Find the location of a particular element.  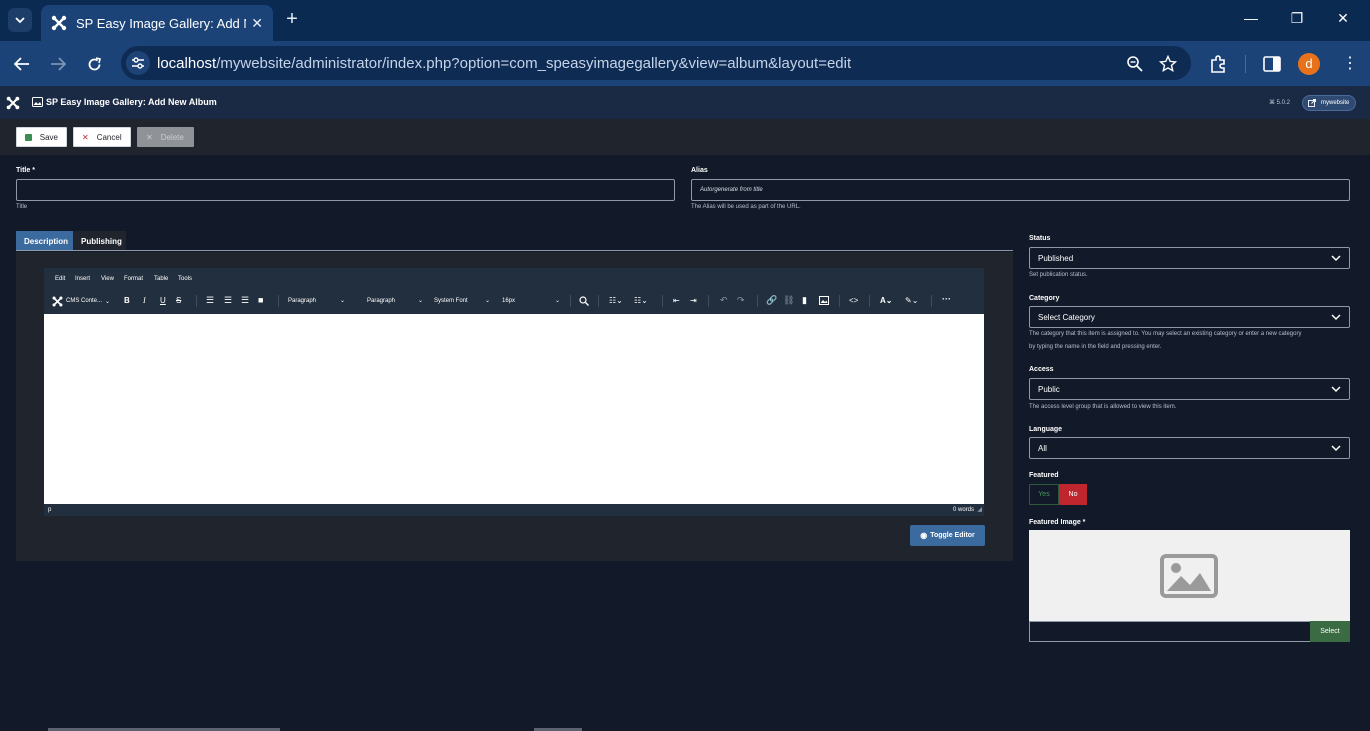

font-size-dropdown: 16px ⌄ is located at coordinates (531, 300).